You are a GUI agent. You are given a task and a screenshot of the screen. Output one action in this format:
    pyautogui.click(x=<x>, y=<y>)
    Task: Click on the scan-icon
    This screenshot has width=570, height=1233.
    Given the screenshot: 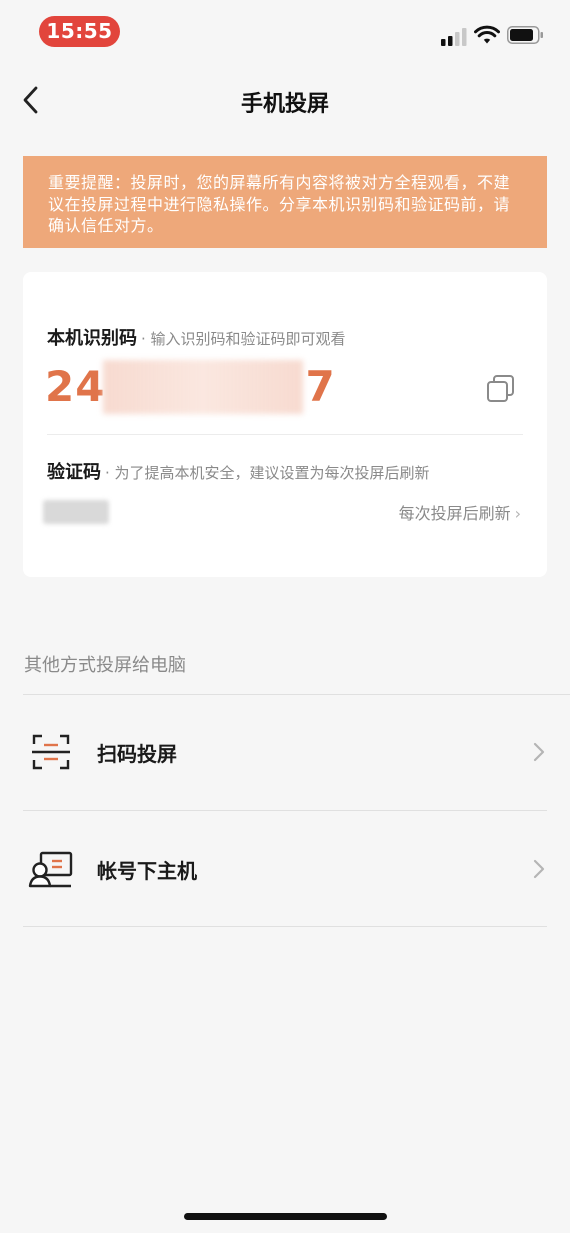 What is the action you would take?
    pyautogui.click(x=51, y=752)
    